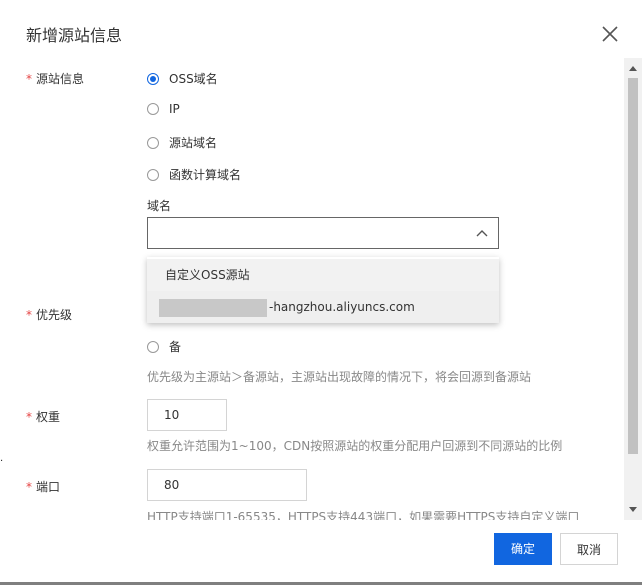 The image size is (642, 585). I want to click on port-input: 80, so click(227, 485).